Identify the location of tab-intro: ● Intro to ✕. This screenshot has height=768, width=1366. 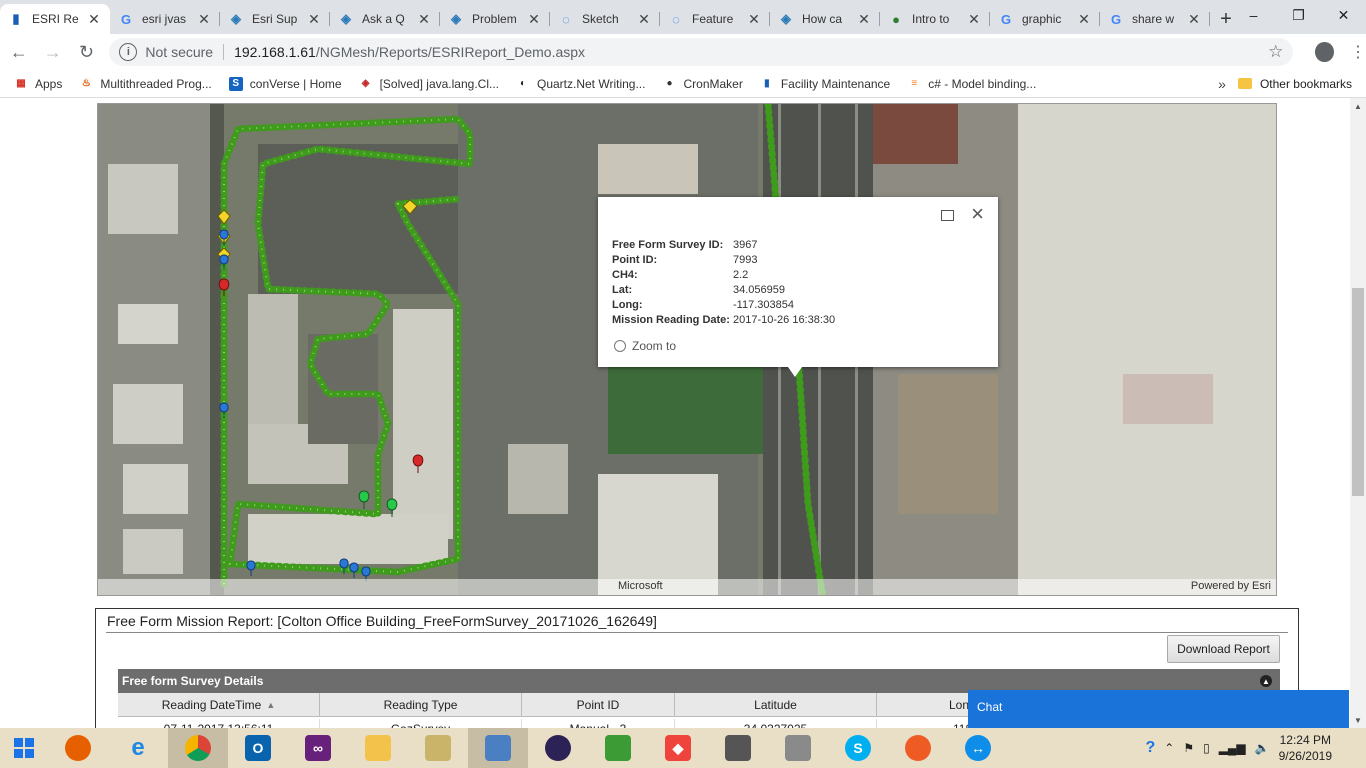
(935, 19).